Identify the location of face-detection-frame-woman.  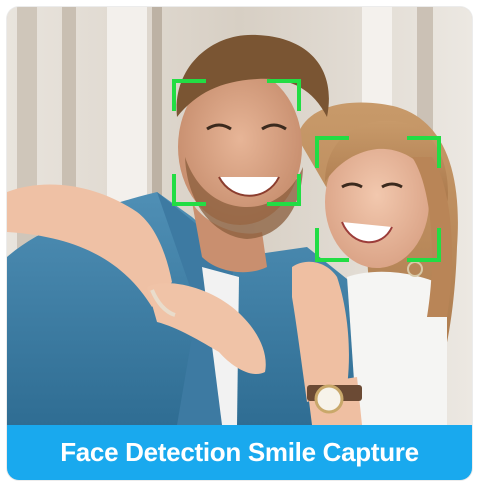
(378, 199).